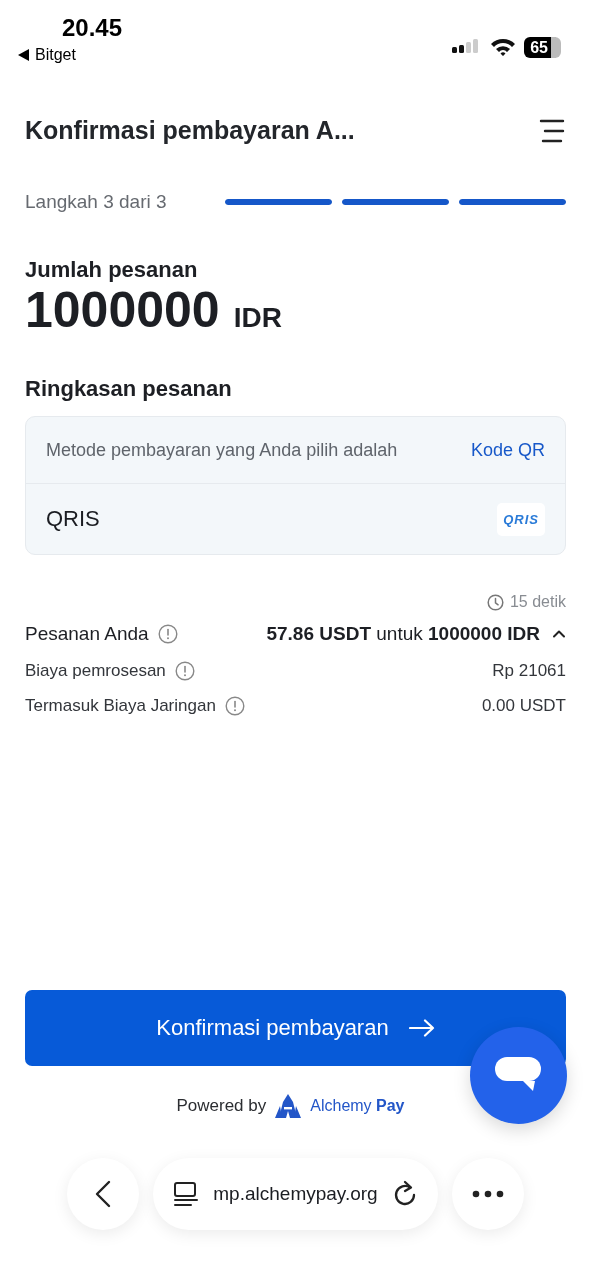 This screenshot has height=1280, width=591. Describe the element at coordinates (222, 450) in the screenshot. I see `method-label: Metode pembayaran yang Anda pilih adalah` at that location.